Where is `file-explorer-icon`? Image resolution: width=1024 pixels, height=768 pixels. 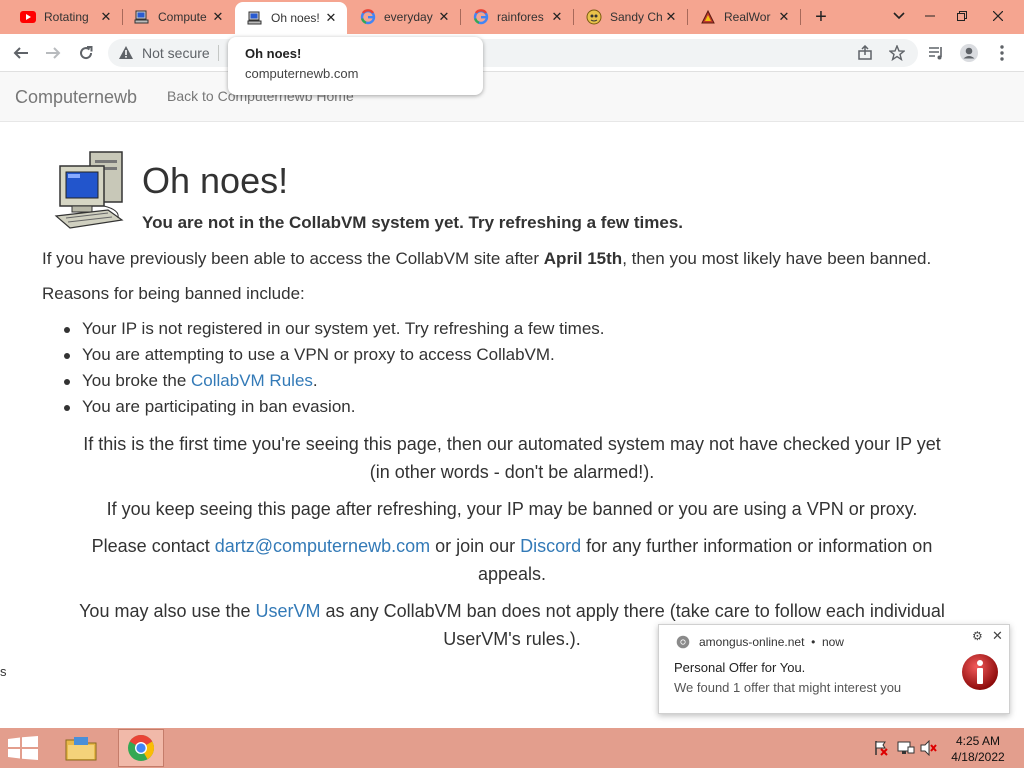 file-explorer-icon is located at coordinates (81, 748).